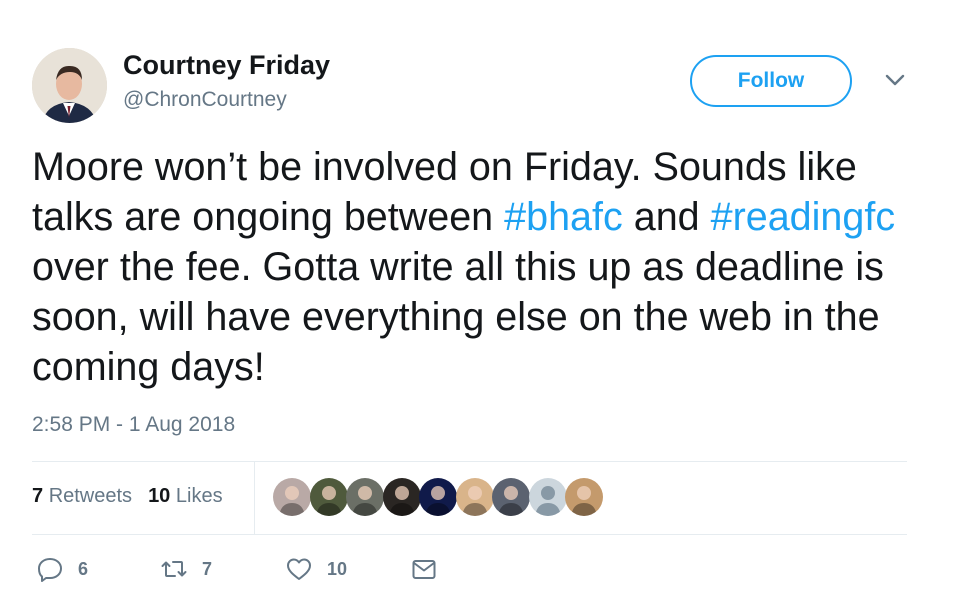 This screenshot has height=589, width=953. I want to click on divider-bottom, so click(469, 534).